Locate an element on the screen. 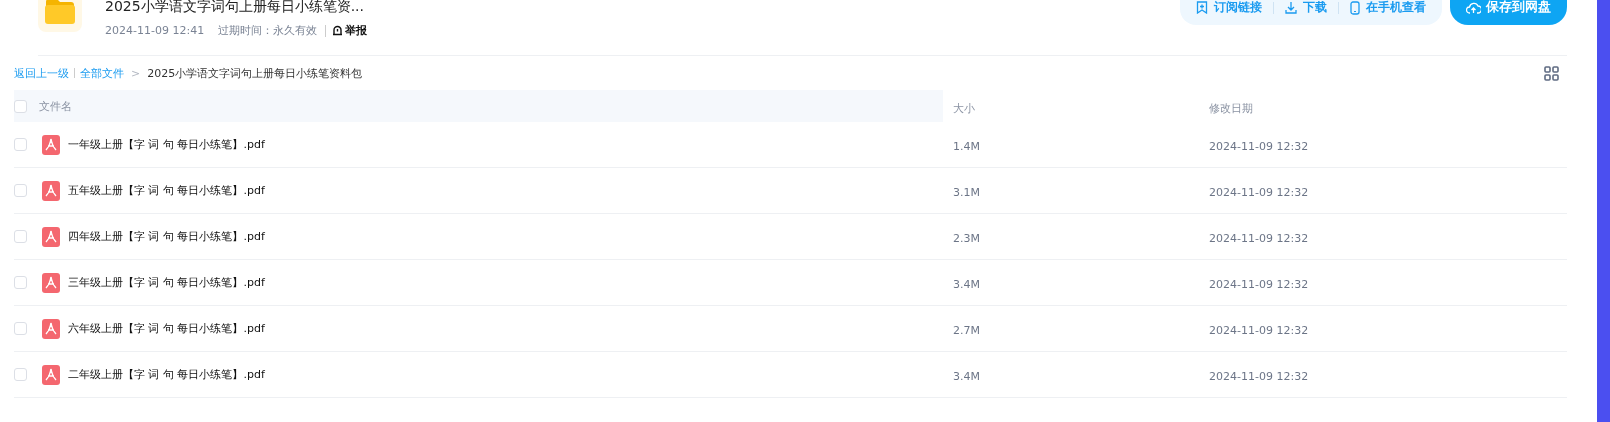 Image resolution: width=1610 pixels, height=422 pixels. alarm-bell-icon is located at coordinates (338, 30).